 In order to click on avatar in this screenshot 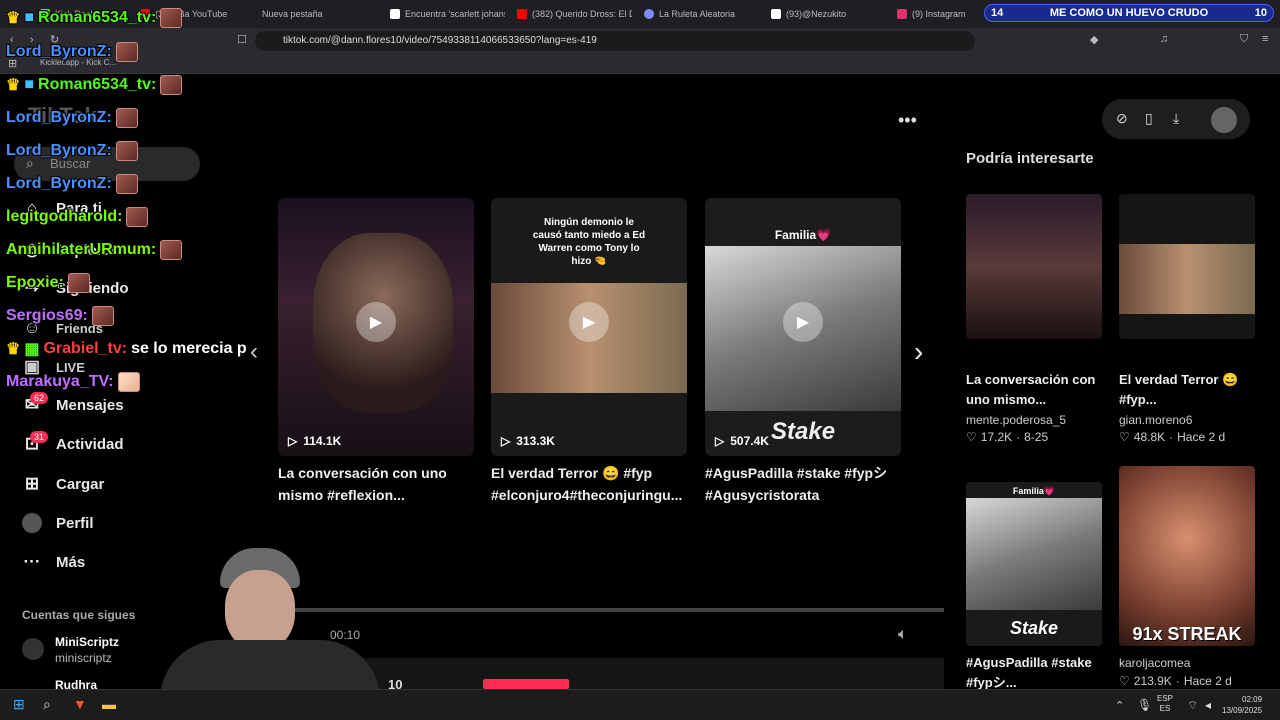, I will do `click(1224, 120)`.